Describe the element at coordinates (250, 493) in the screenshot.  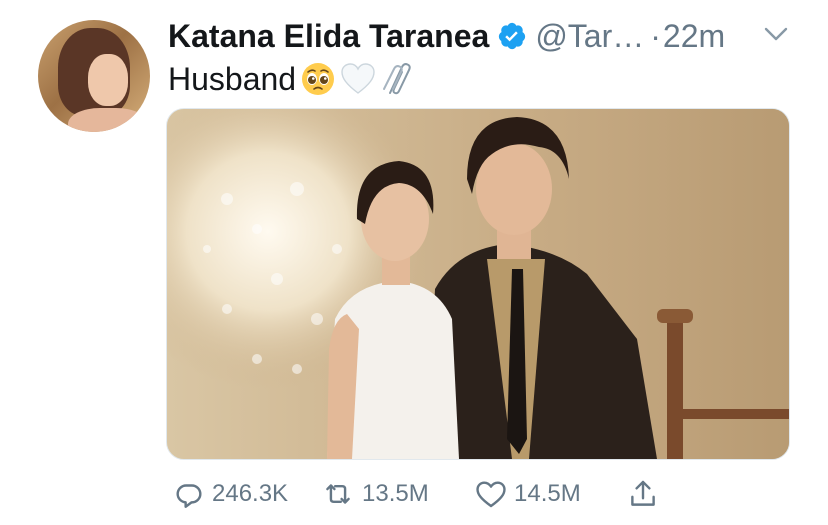
I see `reply-count: 246.3K` at that location.